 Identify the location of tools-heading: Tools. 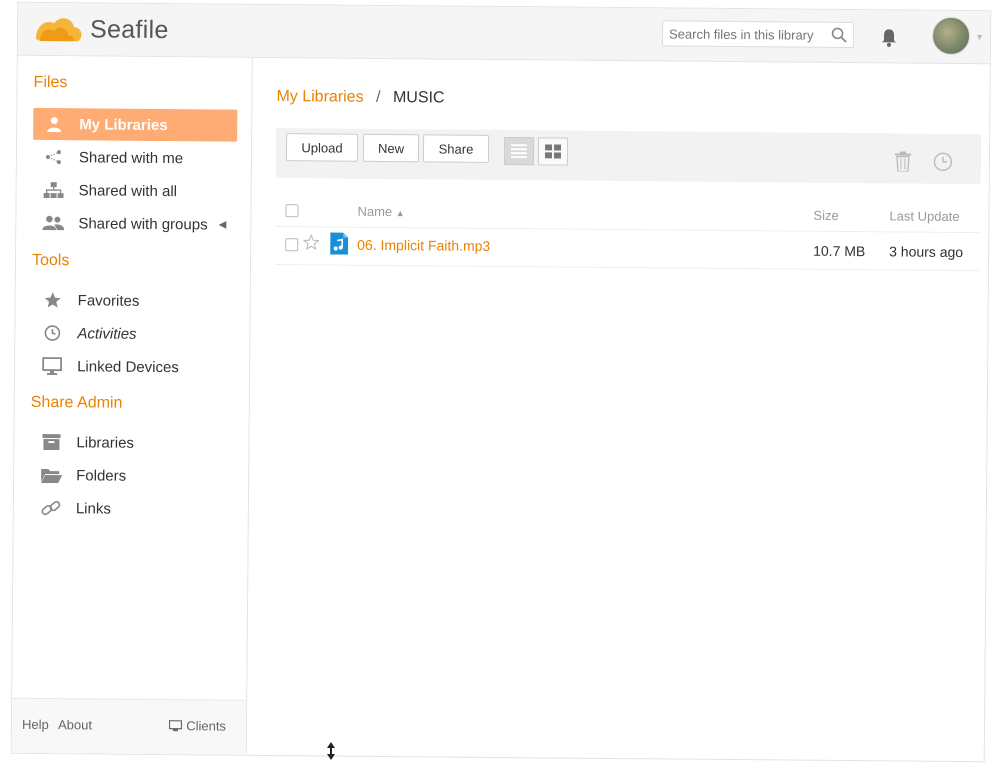
(50, 260).